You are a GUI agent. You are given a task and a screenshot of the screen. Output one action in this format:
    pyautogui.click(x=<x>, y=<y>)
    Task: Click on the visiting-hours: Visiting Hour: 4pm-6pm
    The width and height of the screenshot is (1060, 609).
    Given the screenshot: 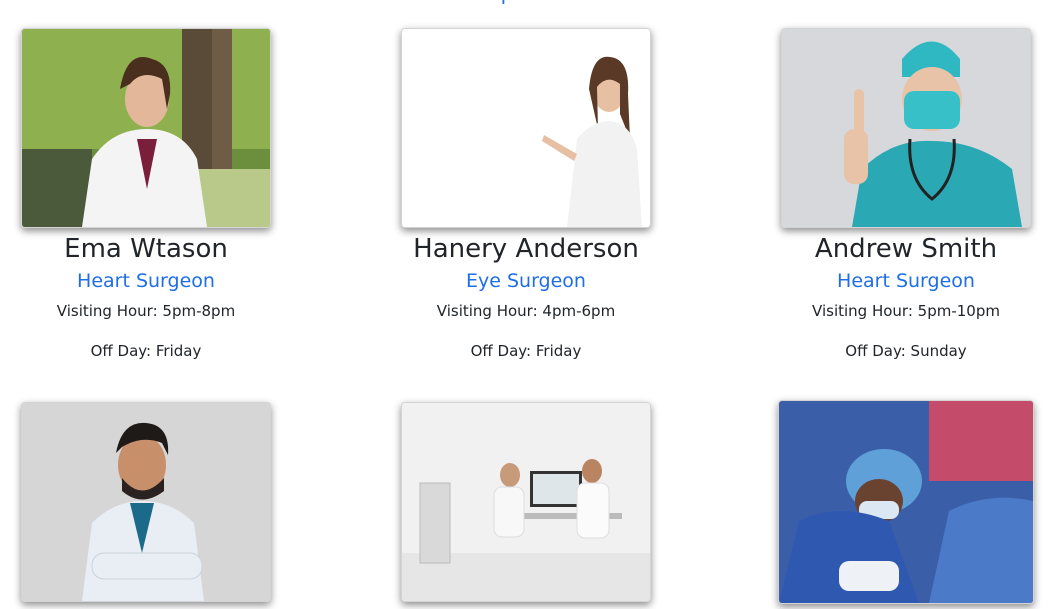 What is the action you would take?
    pyautogui.click(x=526, y=311)
    